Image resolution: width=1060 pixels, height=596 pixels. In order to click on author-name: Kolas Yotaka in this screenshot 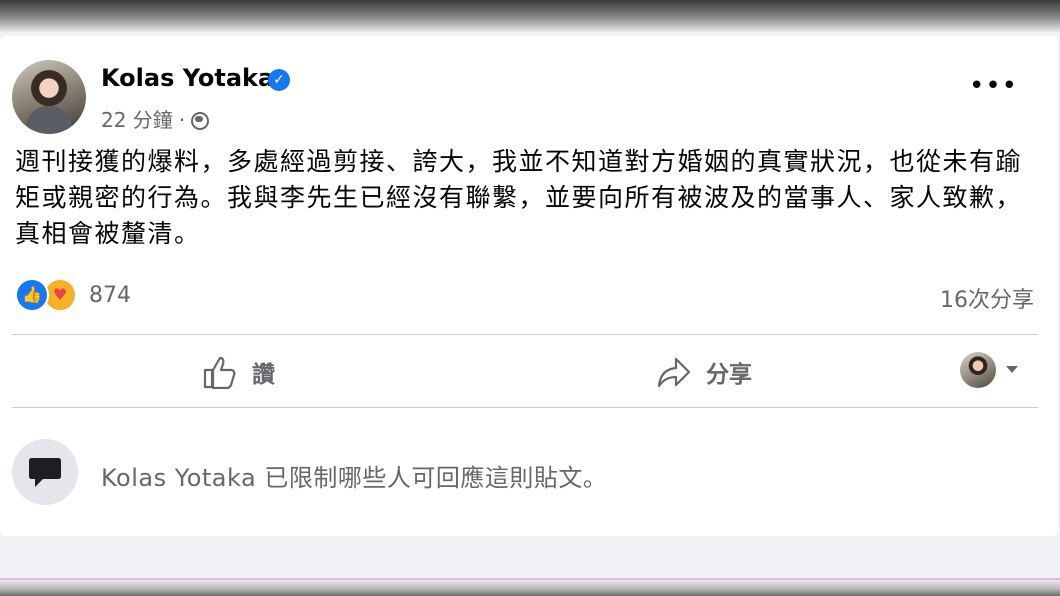, I will do `click(187, 78)`.